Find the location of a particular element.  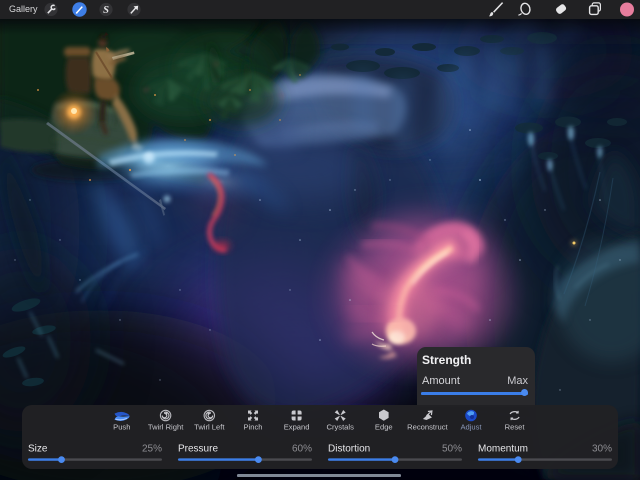

svg-text: Twirl Left is located at coordinates (209, 427).